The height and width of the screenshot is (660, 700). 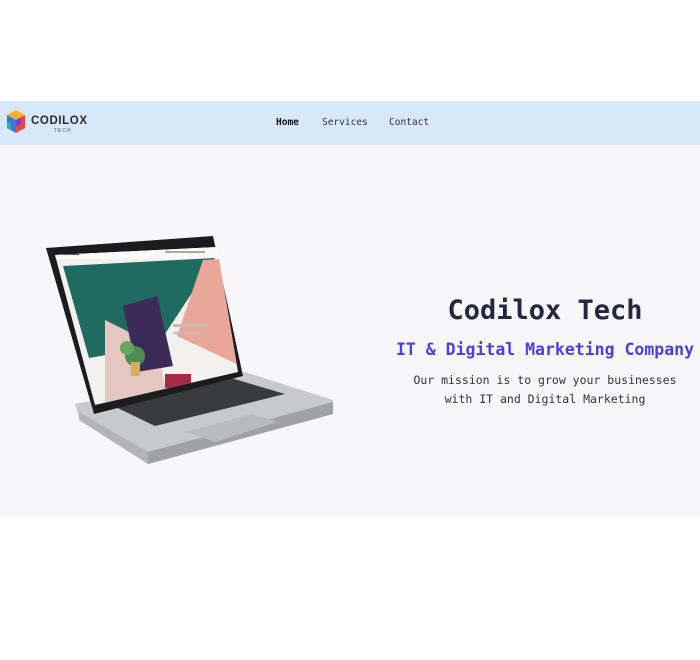 What do you see at coordinates (545, 380) in the screenshot?
I see `hero-mission-line1: Our mission is to grow your businesses` at bounding box center [545, 380].